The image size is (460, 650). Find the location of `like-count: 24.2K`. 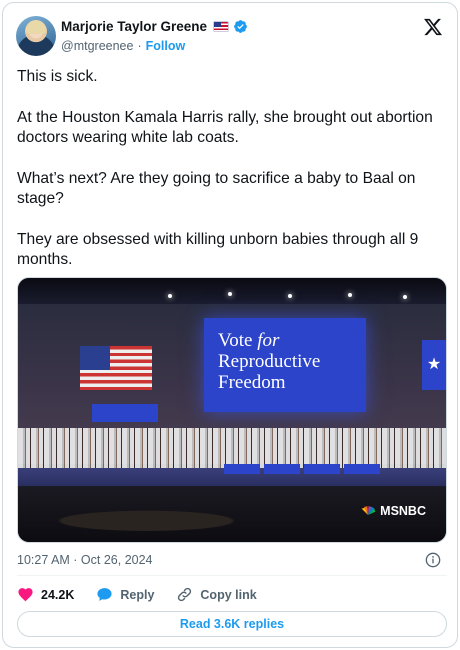

like-count: 24.2K is located at coordinates (58, 594).